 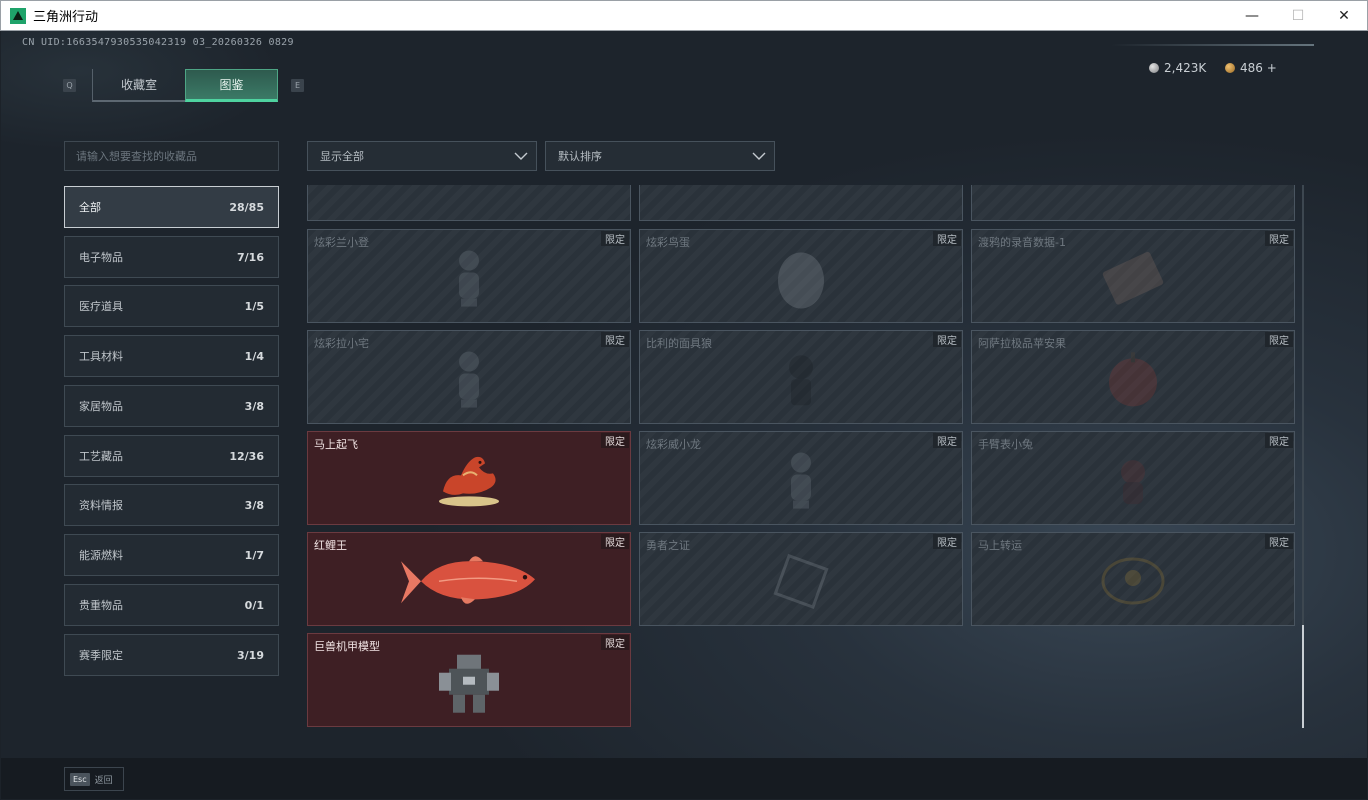 I want to click on category-label: 医疗道具, so click(x=101, y=306).